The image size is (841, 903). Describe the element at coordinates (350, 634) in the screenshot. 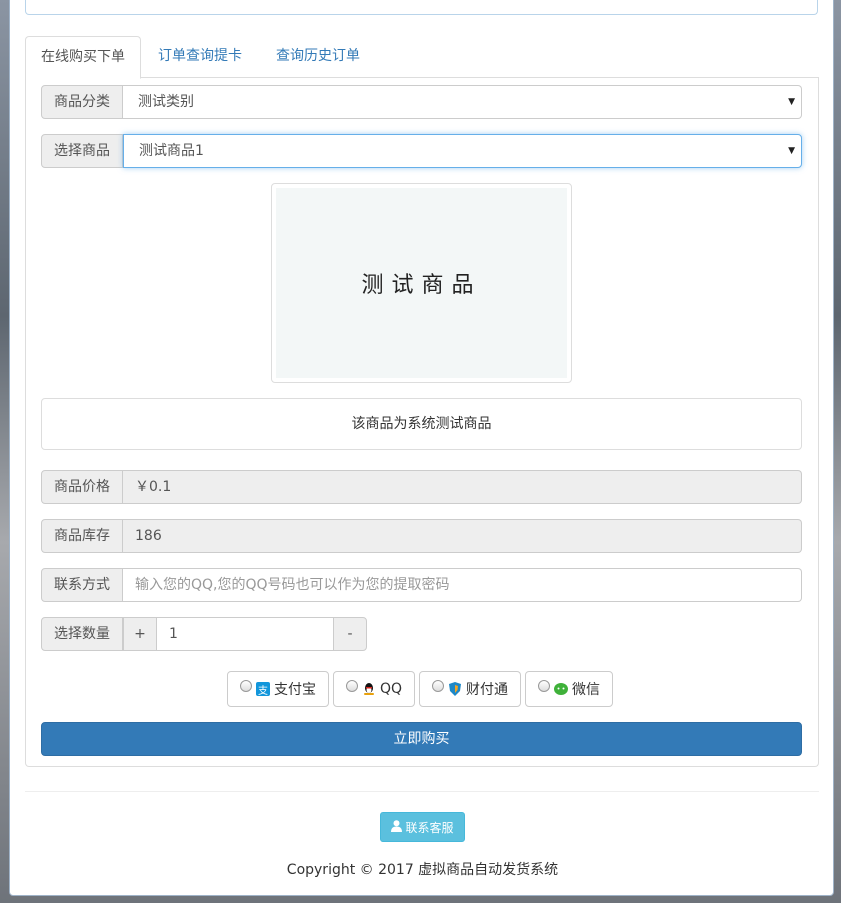

I see `quantity-minus-button: -` at that location.